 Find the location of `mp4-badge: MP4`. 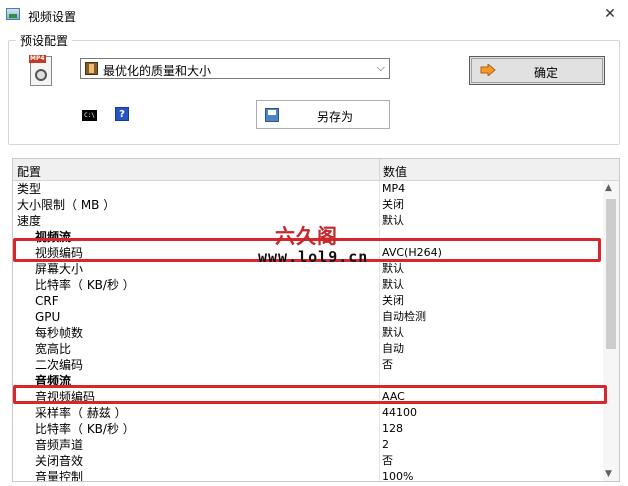

mp4-badge: MP4 is located at coordinates (37, 59).